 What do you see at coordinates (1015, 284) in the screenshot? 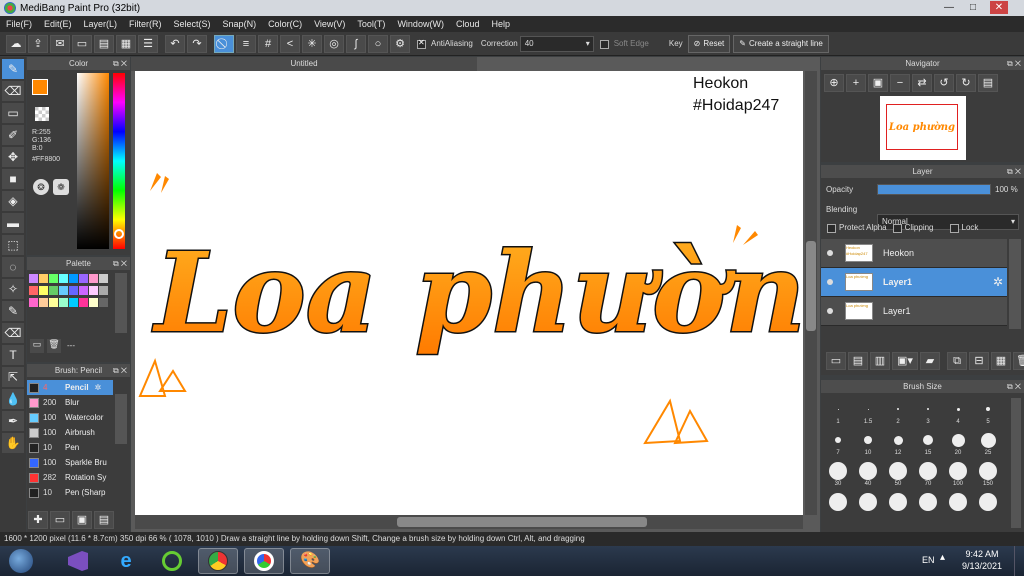
I see `layer-scrollbar` at bounding box center [1015, 284].